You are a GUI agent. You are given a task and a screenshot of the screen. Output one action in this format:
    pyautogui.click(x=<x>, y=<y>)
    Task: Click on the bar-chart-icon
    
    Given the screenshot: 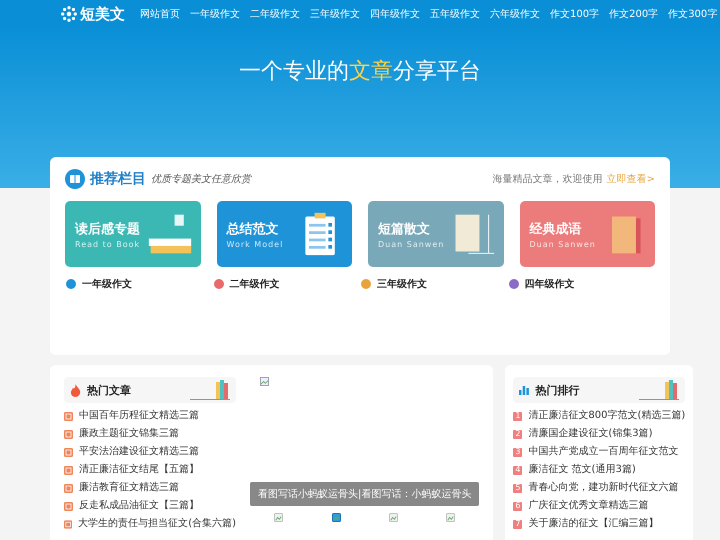 What is the action you would take?
    pyautogui.click(x=524, y=390)
    